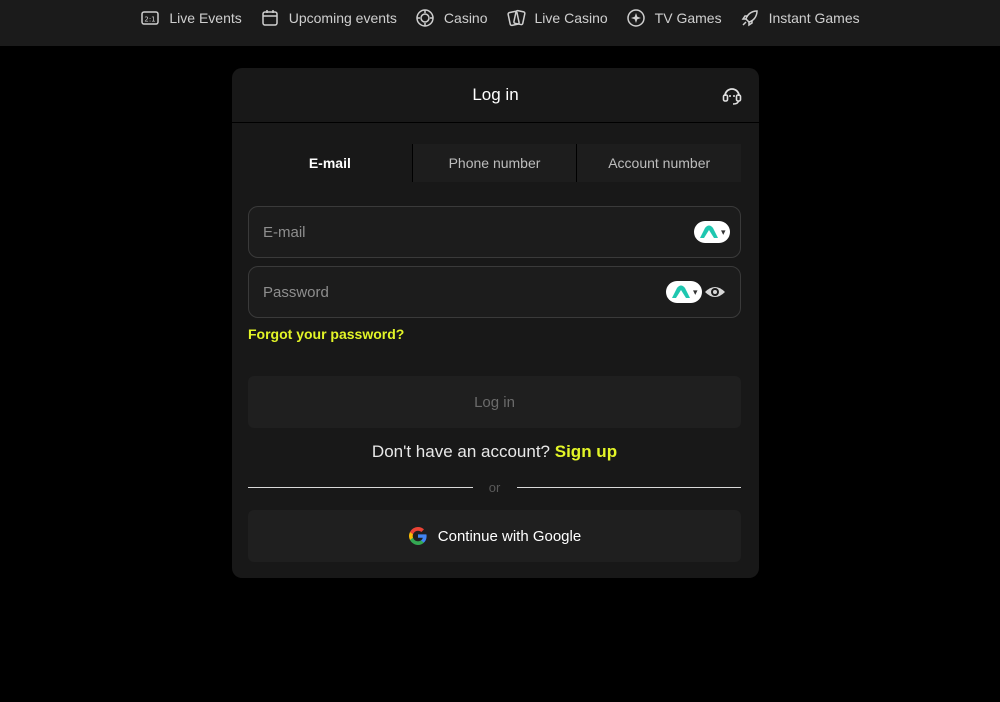  Describe the element at coordinates (330, 163) in the screenshot. I see `tab-email: E-mail` at that location.